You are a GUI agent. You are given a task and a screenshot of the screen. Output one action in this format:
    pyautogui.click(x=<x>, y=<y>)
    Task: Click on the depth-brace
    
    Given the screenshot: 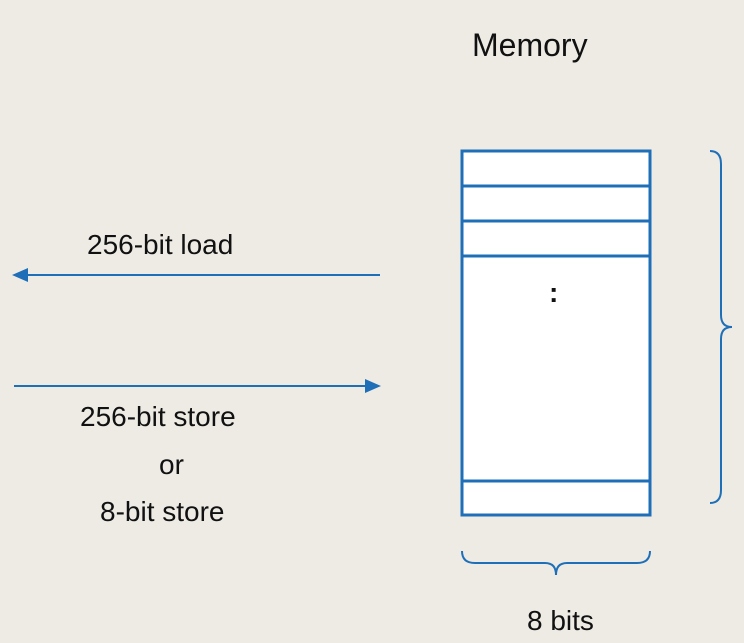 What is the action you would take?
    pyautogui.click(x=721, y=327)
    